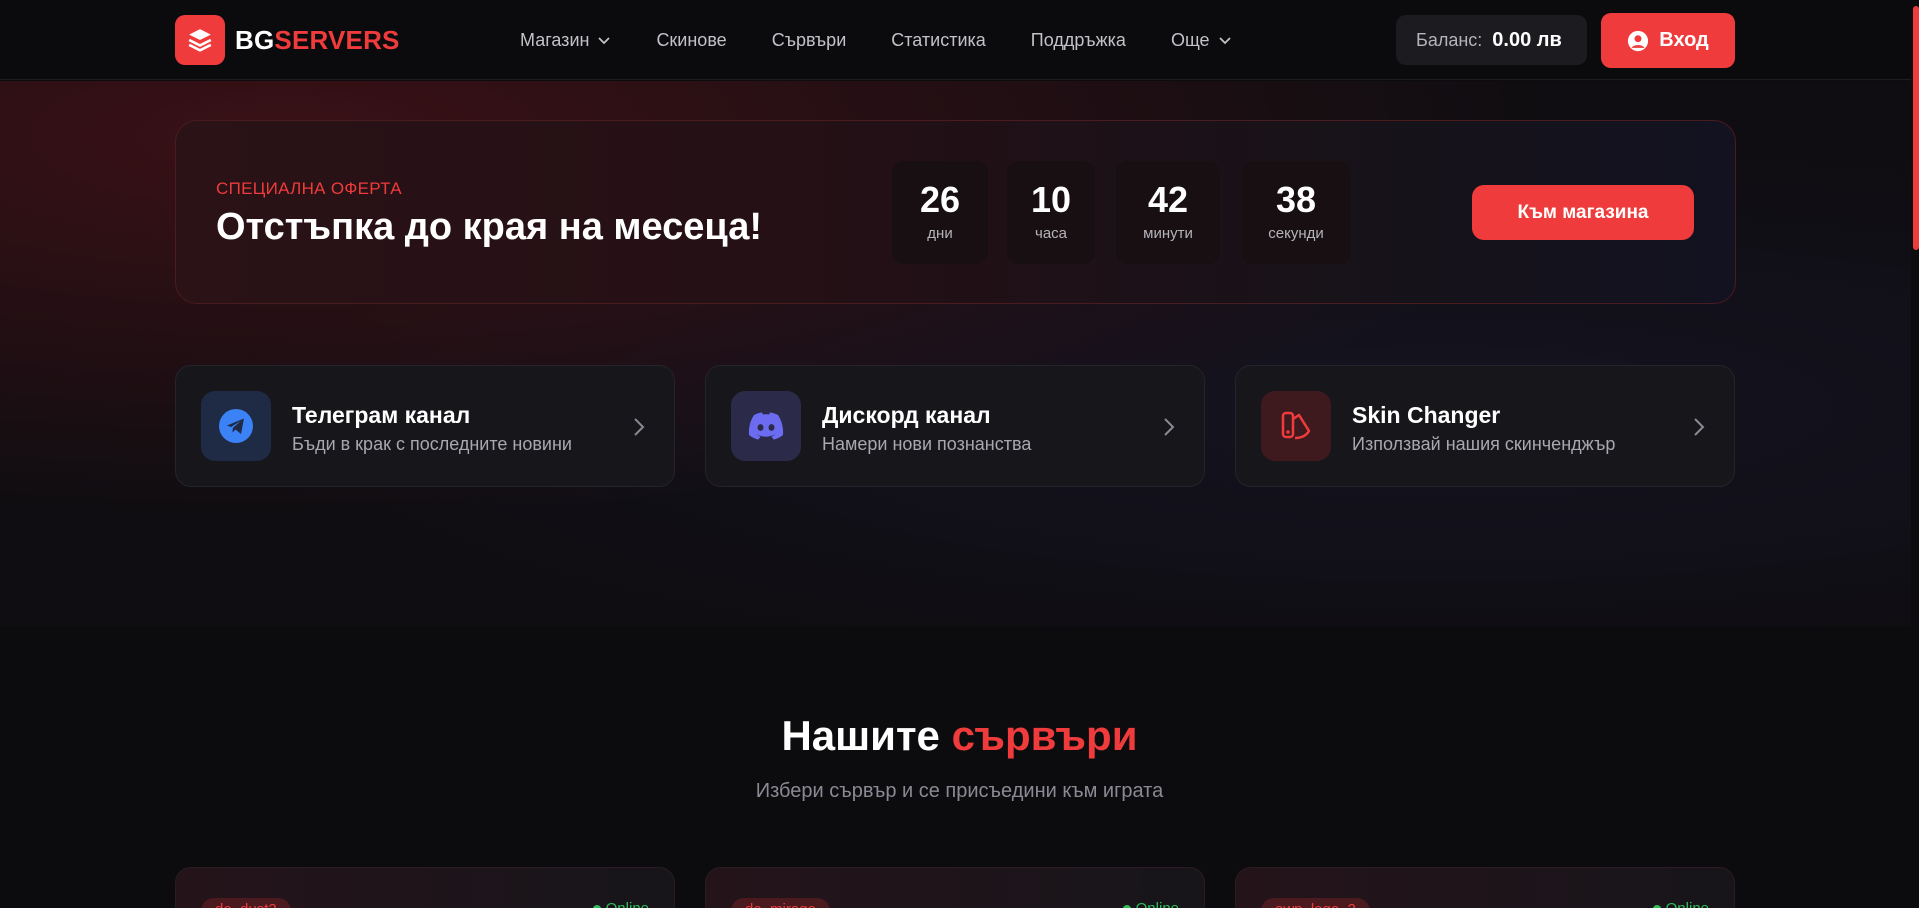  What do you see at coordinates (1190, 39) in the screenshot?
I see `nav-item-label: Още` at bounding box center [1190, 39].